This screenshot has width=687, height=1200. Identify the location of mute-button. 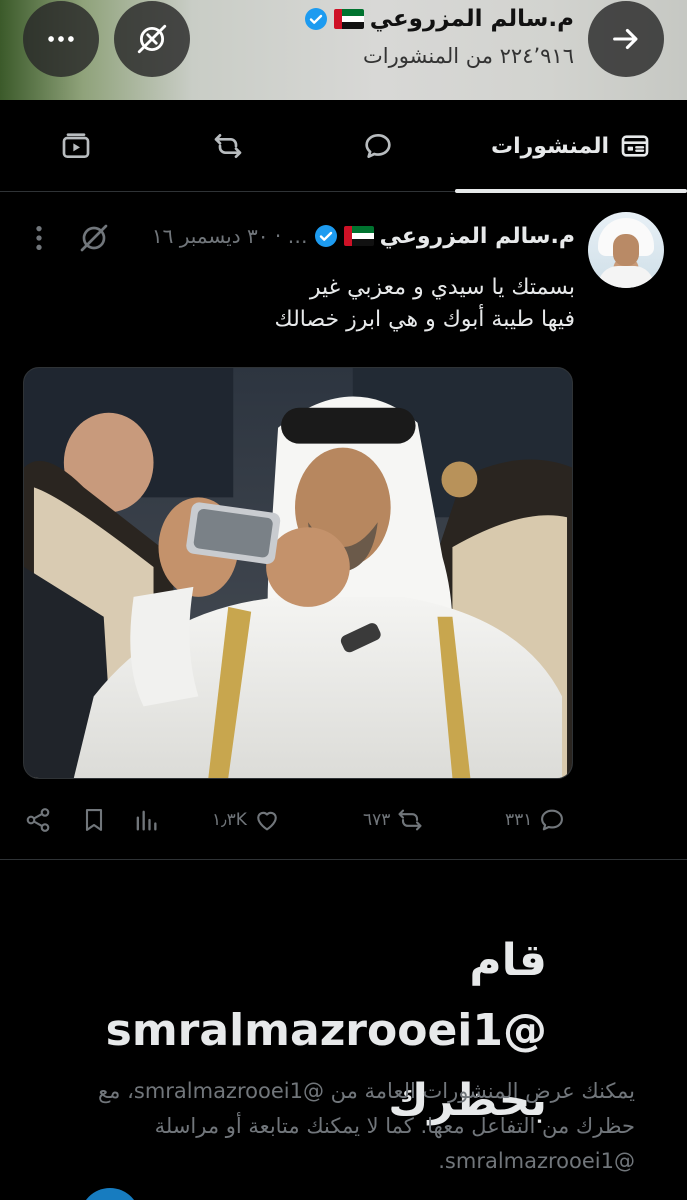
(152, 39).